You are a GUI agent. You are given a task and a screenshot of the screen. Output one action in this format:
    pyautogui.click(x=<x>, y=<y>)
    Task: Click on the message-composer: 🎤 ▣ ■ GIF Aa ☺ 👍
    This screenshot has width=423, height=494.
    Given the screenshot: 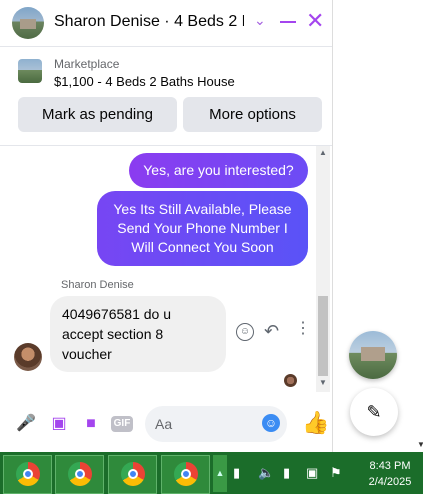 What is the action you would take?
    pyautogui.click(x=166, y=422)
    